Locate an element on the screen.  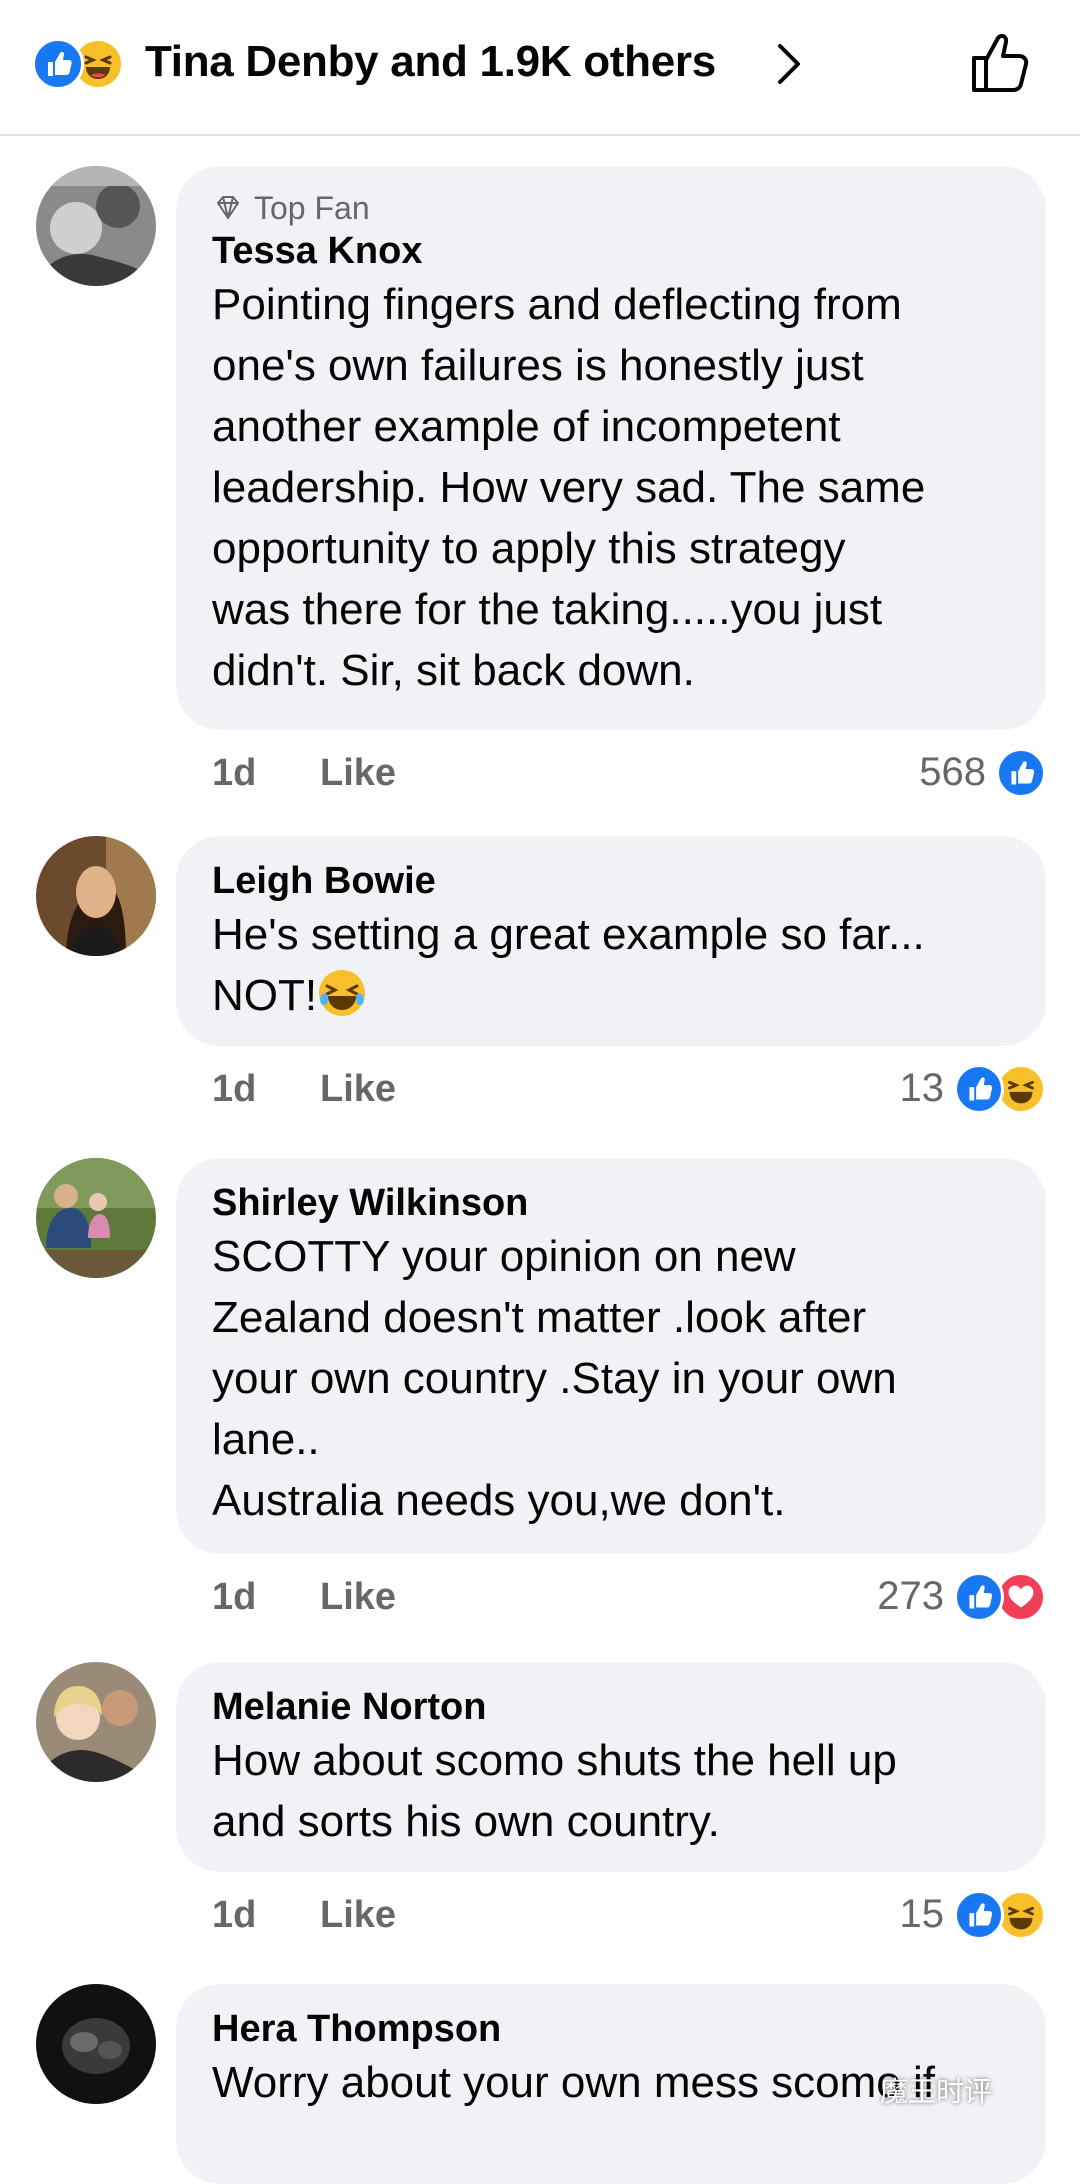
badge-label: Top Fan is located at coordinates (312, 208).